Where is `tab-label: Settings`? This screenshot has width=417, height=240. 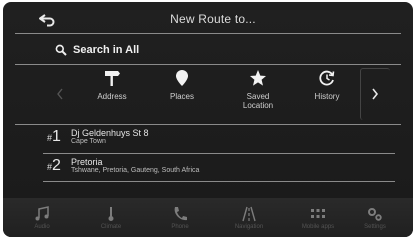 tab-label: Settings is located at coordinates (375, 227).